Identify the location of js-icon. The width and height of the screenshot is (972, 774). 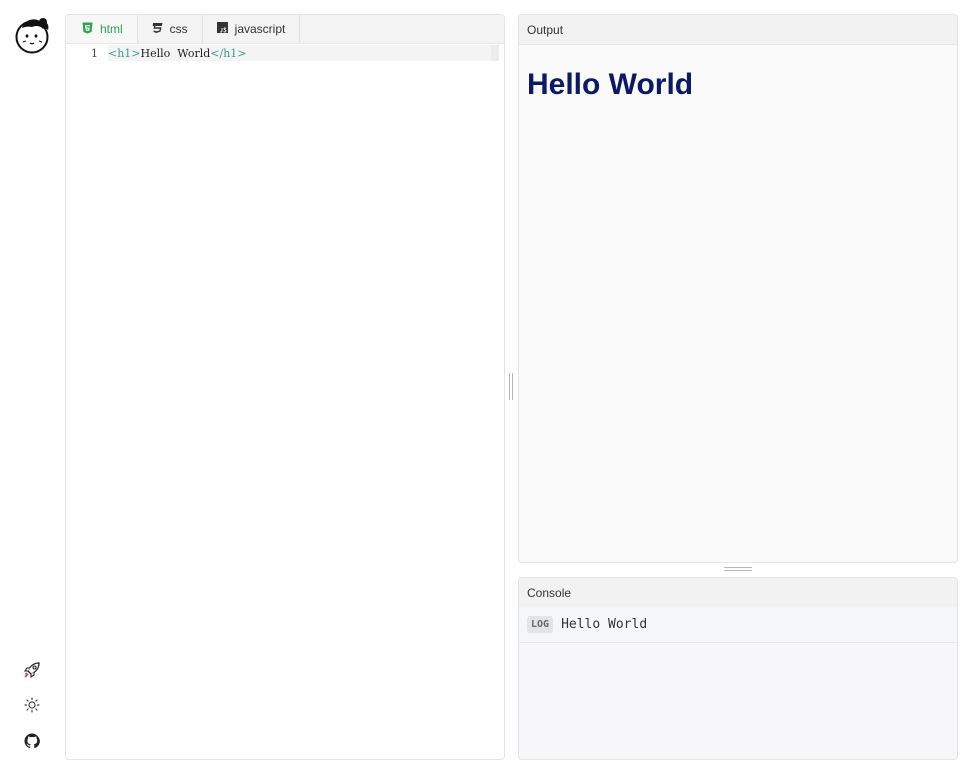
(222, 29).